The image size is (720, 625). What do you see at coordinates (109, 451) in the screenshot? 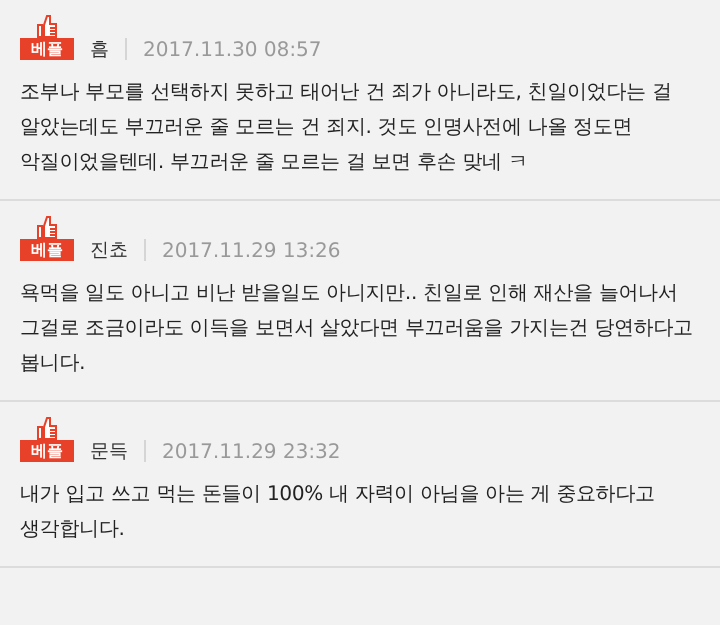
I see `author-name: 문득` at bounding box center [109, 451].